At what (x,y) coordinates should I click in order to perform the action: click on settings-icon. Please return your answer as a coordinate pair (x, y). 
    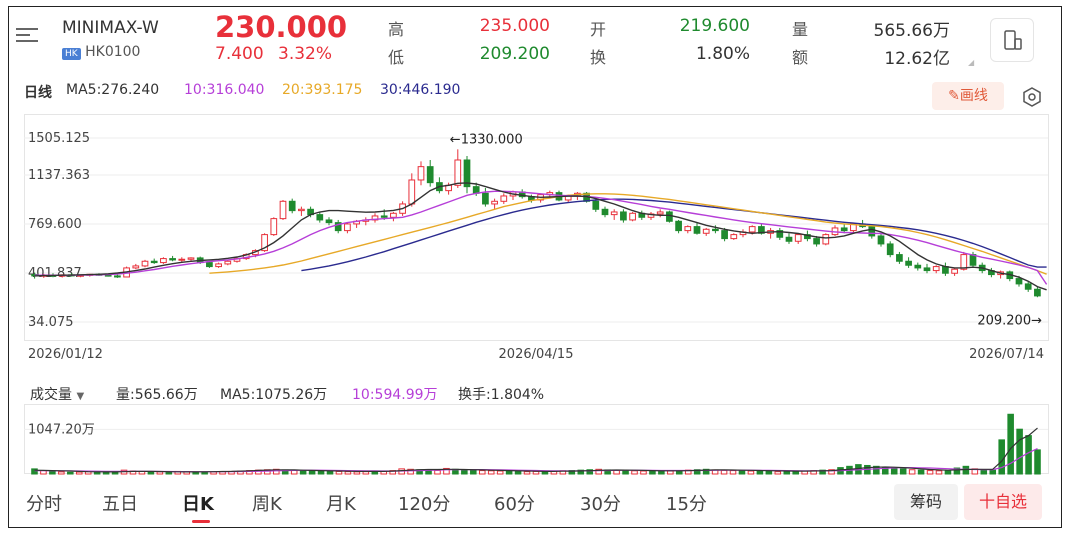
    Looking at the image, I should click on (1032, 97).